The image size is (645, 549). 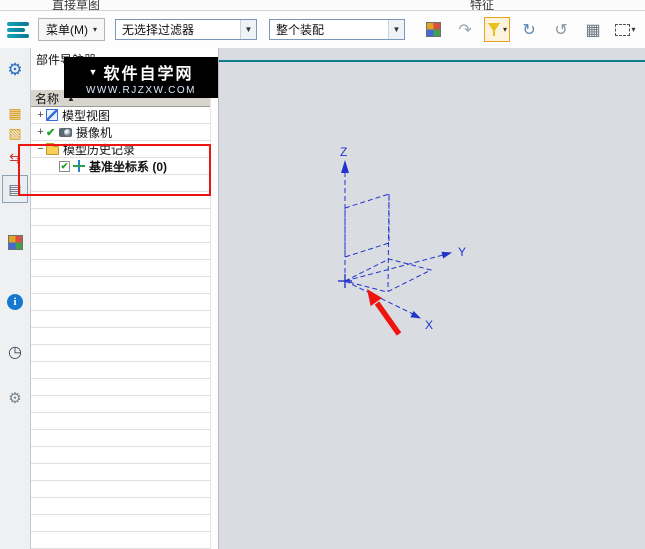 I want to click on constraint-navigator-icon-glyph: ▧, so click(x=15, y=132).